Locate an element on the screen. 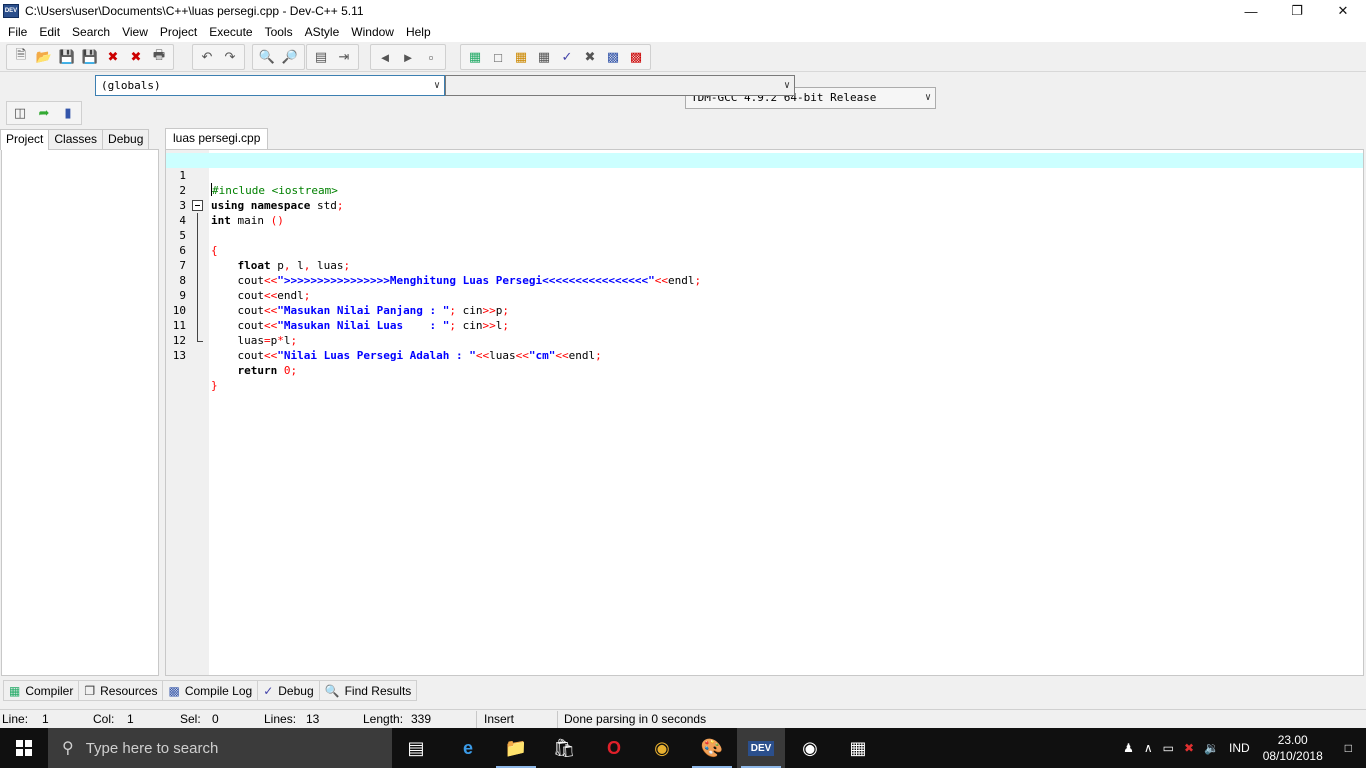 This screenshot has height=768, width=1366. restore-icon: ❐ is located at coordinates (1297, 11).